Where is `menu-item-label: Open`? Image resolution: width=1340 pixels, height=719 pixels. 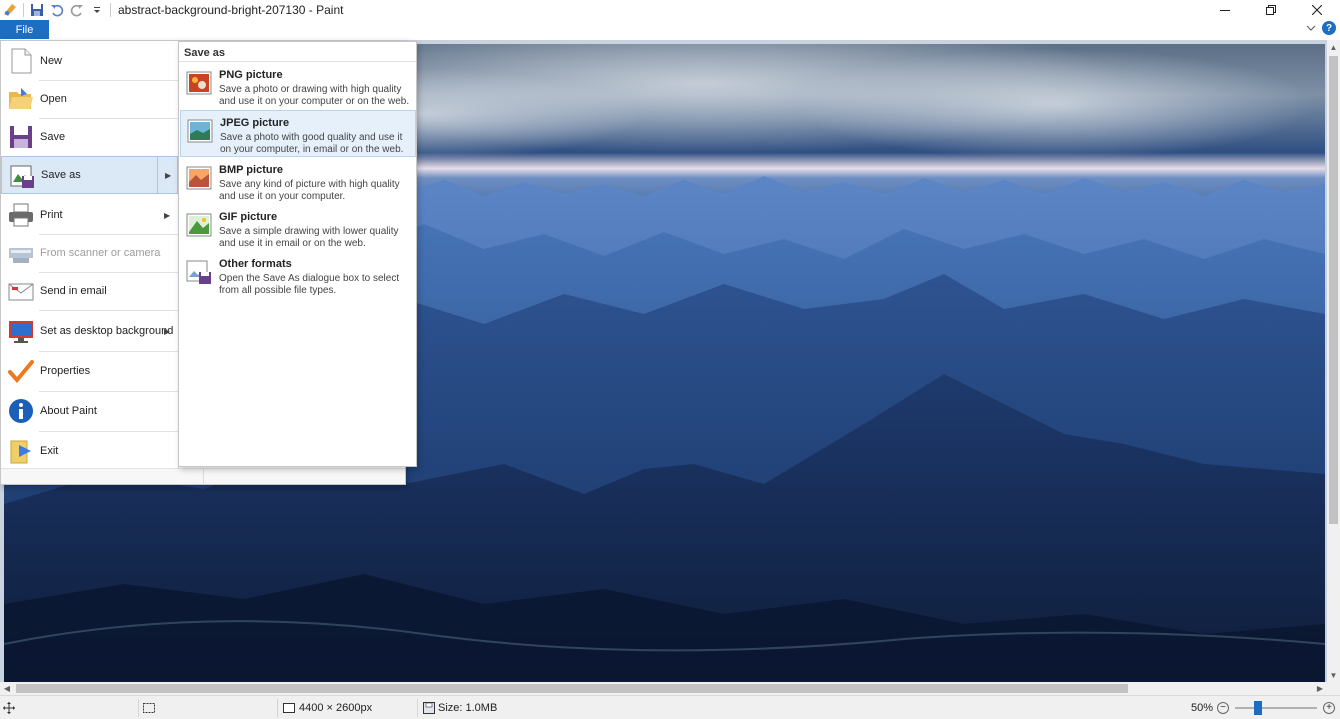
menu-item-label: Open is located at coordinates (53, 99).